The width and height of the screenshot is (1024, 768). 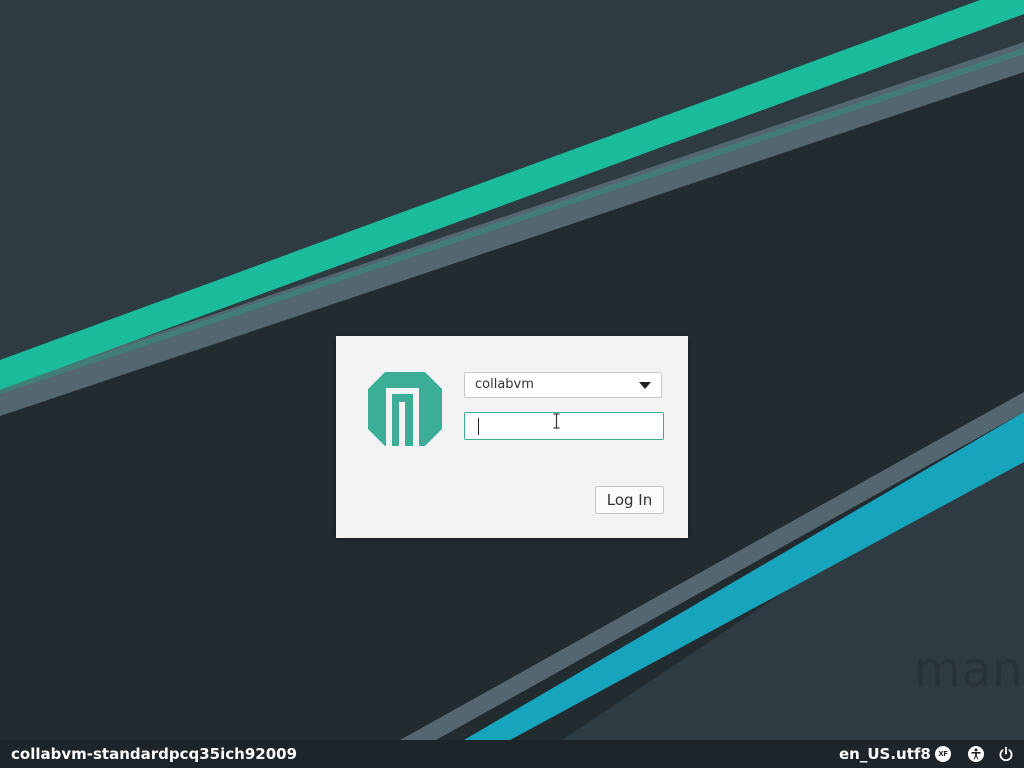 What do you see at coordinates (885, 754) in the screenshot?
I see `locale-selector: en_US.utf8` at bounding box center [885, 754].